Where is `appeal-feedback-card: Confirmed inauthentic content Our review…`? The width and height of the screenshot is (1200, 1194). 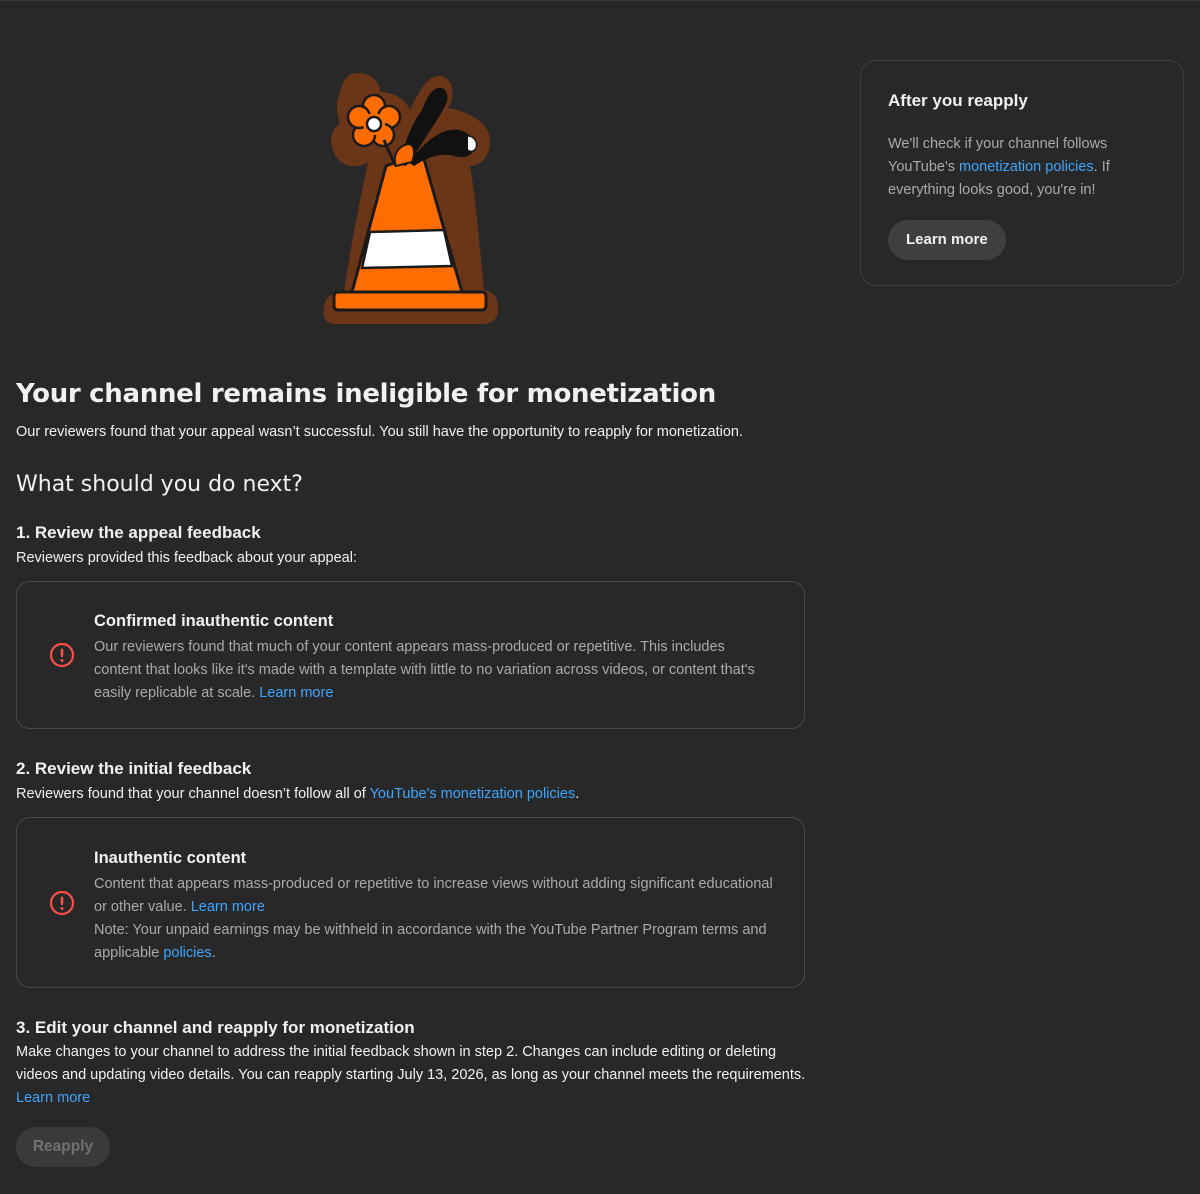 appeal-feedback-card: Confirmed inauthentic content Our review… is located at coordinates (410, 655).